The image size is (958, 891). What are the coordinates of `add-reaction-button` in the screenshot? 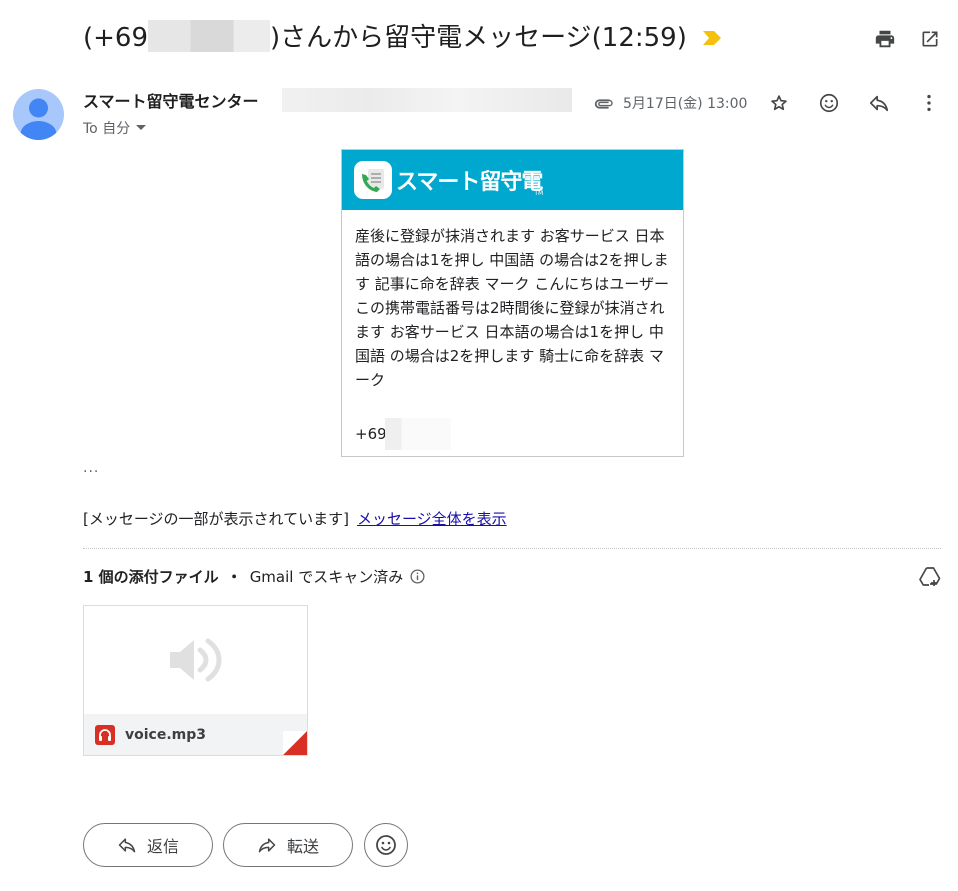 It's located at (829, 103).